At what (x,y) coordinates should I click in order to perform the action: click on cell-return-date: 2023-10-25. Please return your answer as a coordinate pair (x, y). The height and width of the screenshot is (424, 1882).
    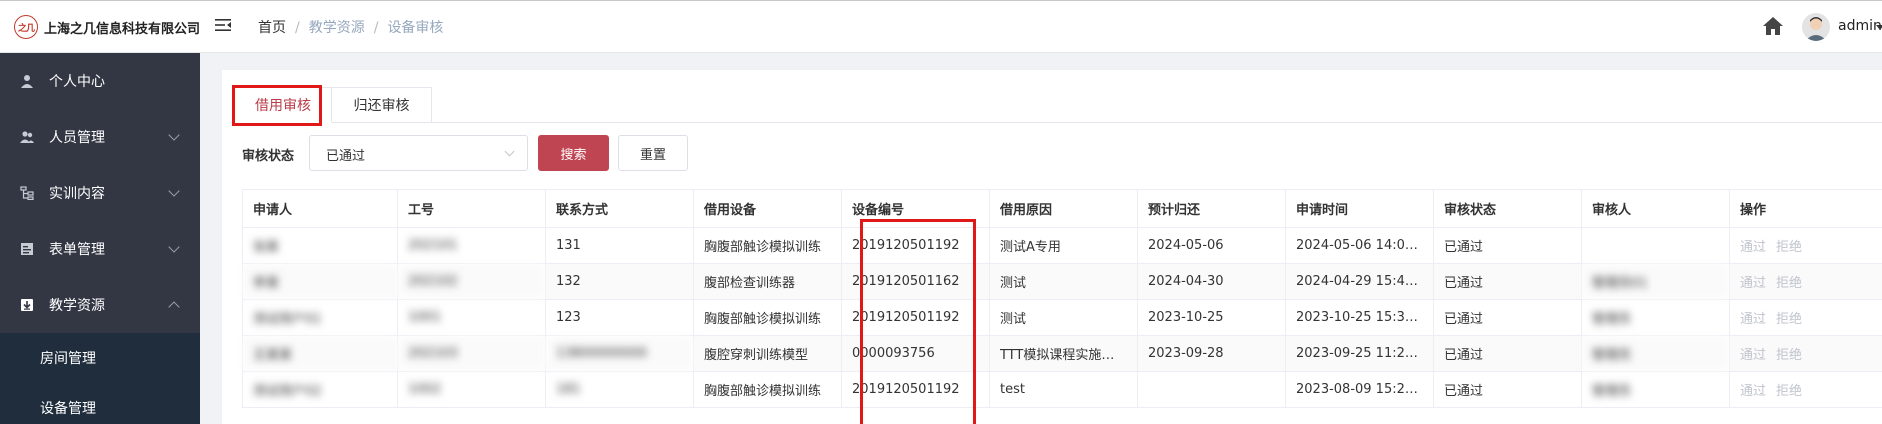
    Looking at the image, I should click on (1211, 317).